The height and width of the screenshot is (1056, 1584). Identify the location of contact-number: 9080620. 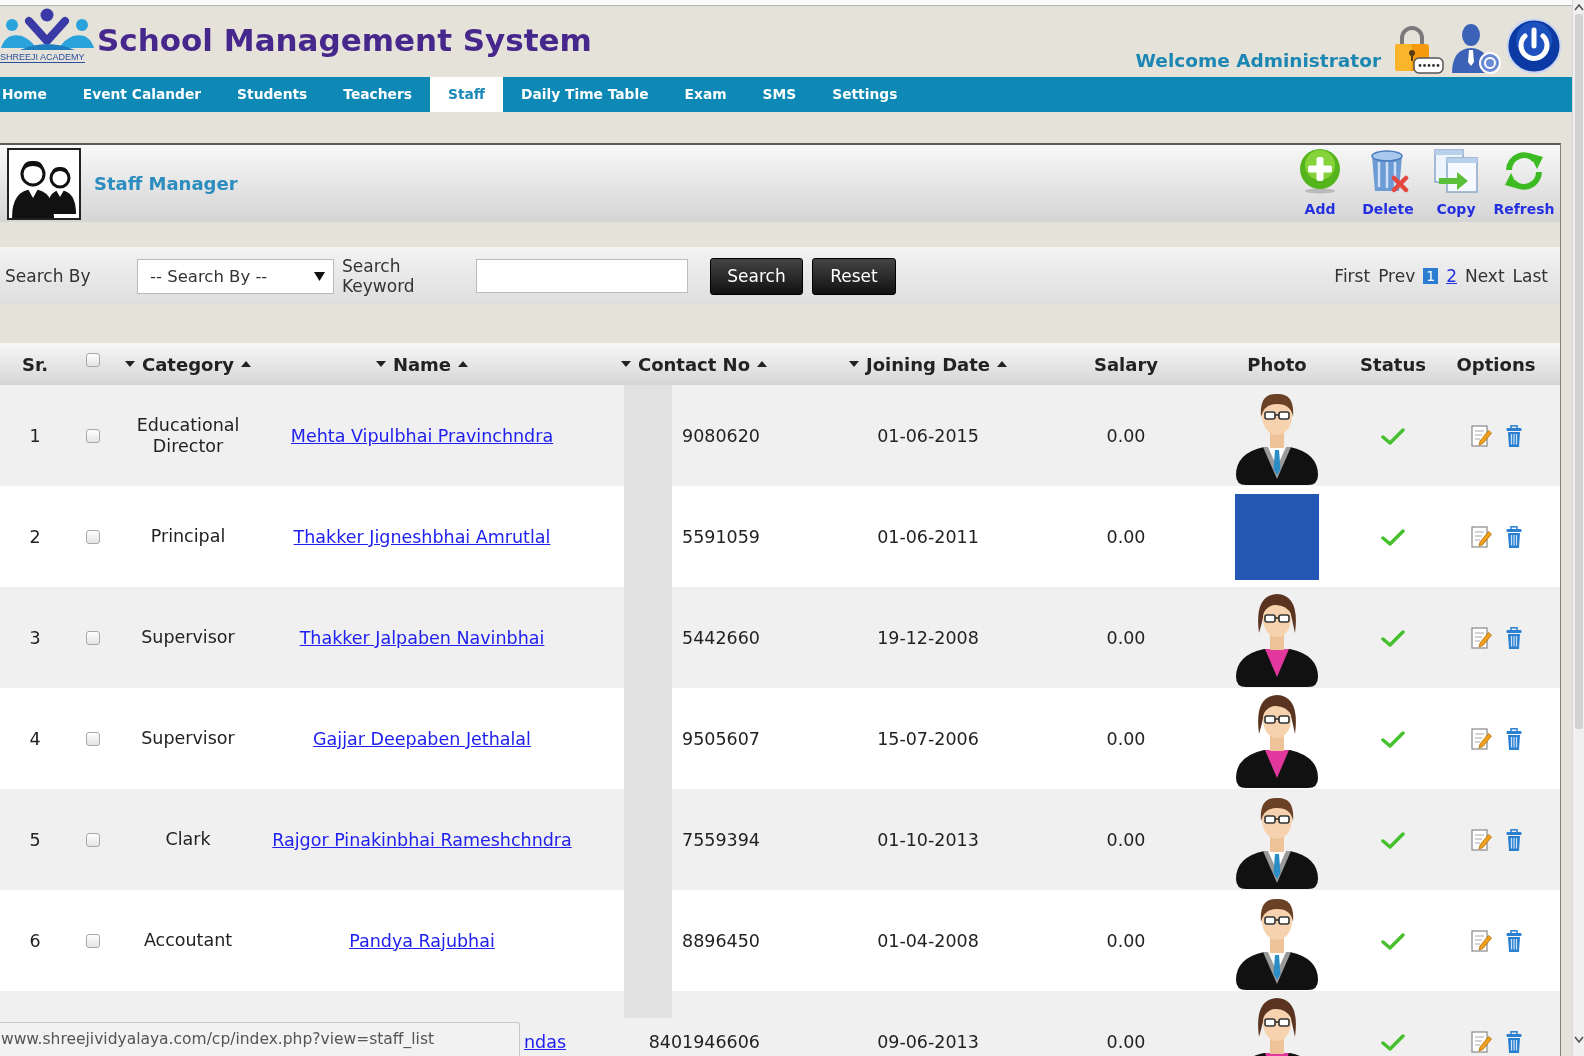
(721, 435).